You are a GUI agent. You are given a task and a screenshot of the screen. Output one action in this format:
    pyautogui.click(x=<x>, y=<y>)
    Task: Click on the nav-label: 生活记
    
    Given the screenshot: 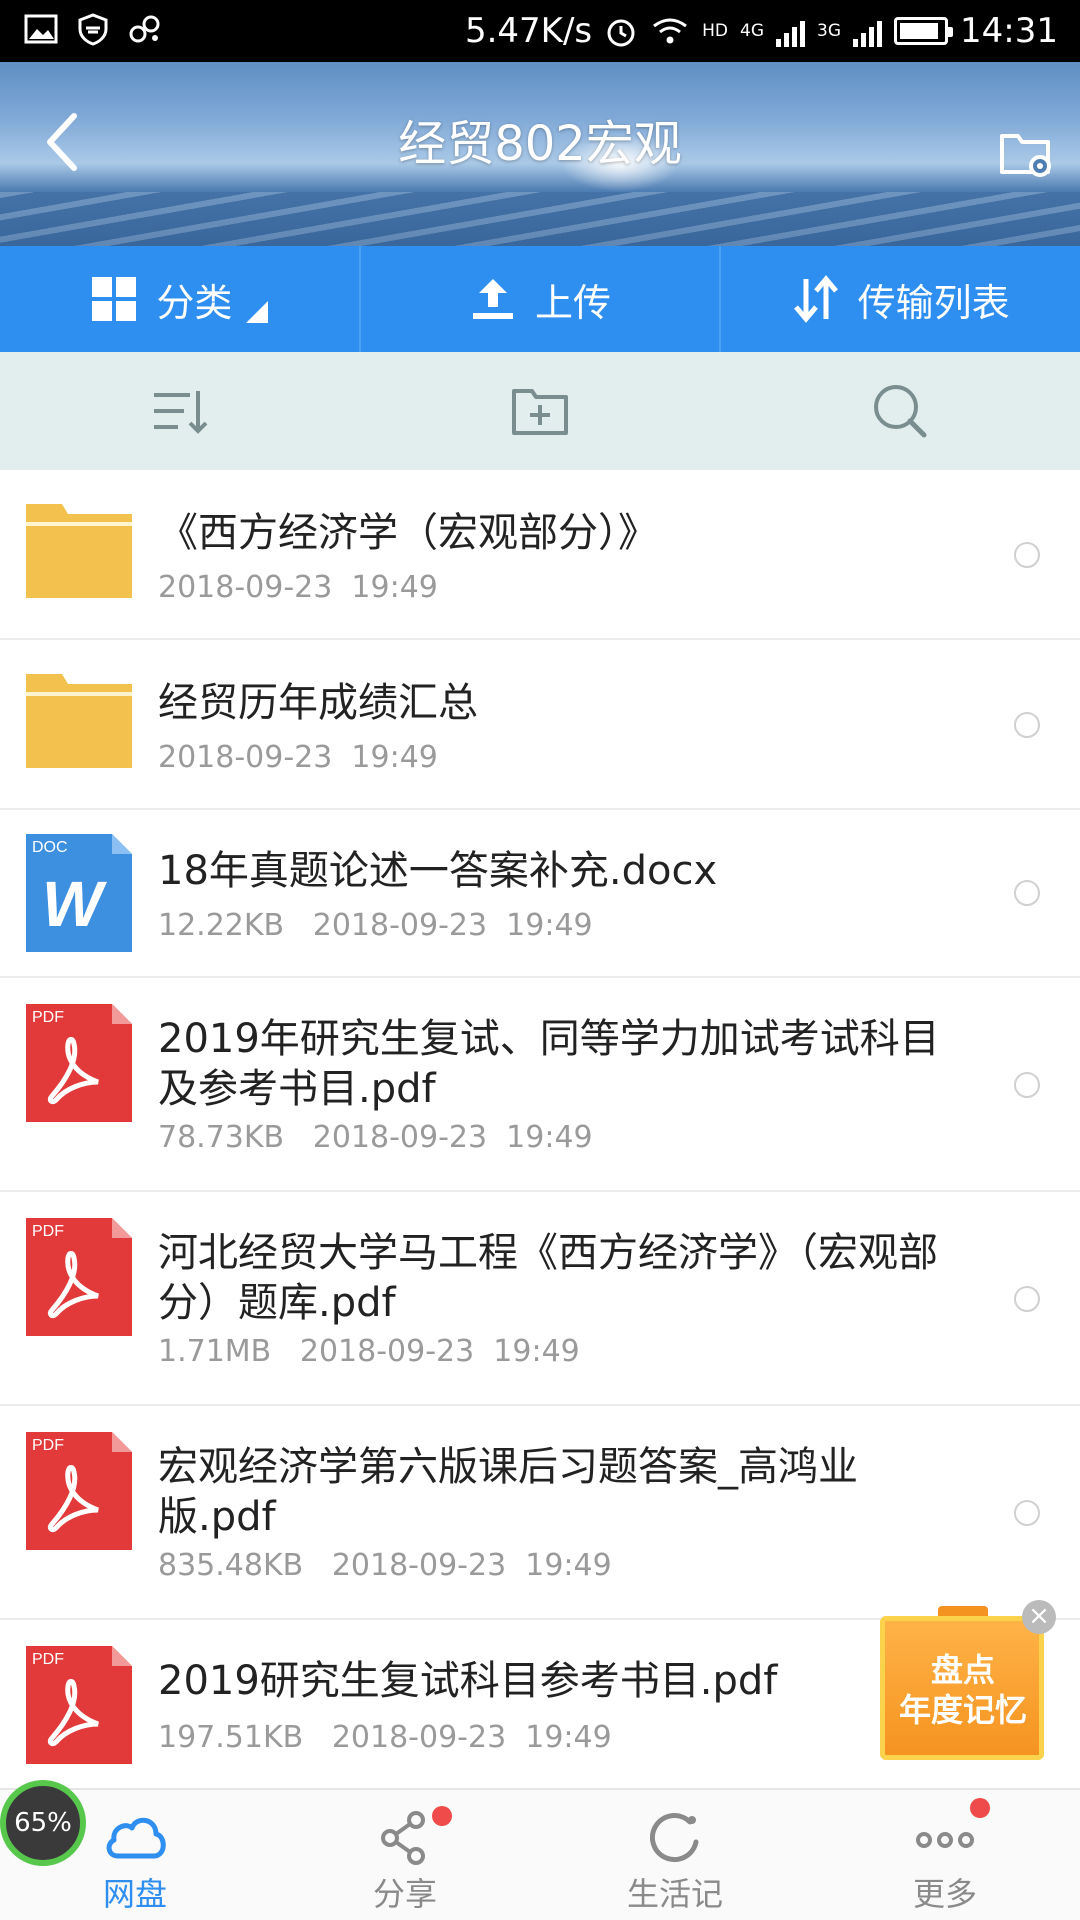 What is the action you would take?
    pyautogui.click(x=674, y=1894)
    